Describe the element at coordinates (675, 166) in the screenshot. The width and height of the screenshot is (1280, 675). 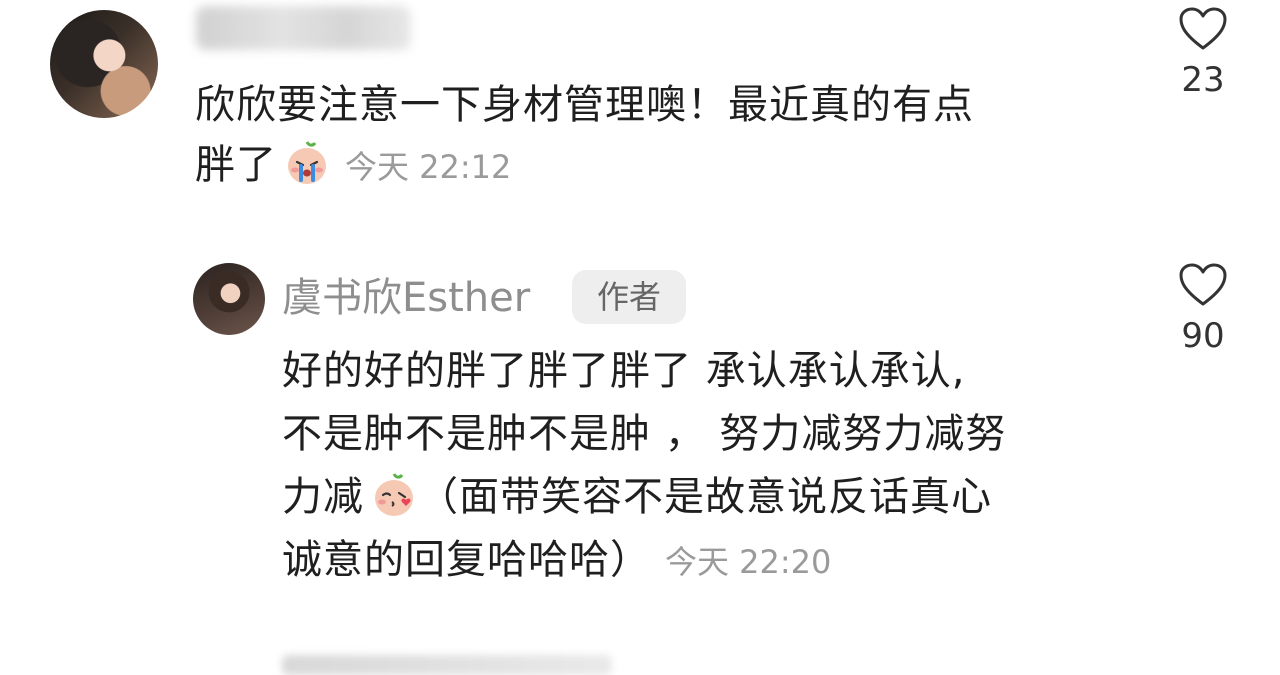
I see `comment-line: 胖了 今天 22:12` at that location.